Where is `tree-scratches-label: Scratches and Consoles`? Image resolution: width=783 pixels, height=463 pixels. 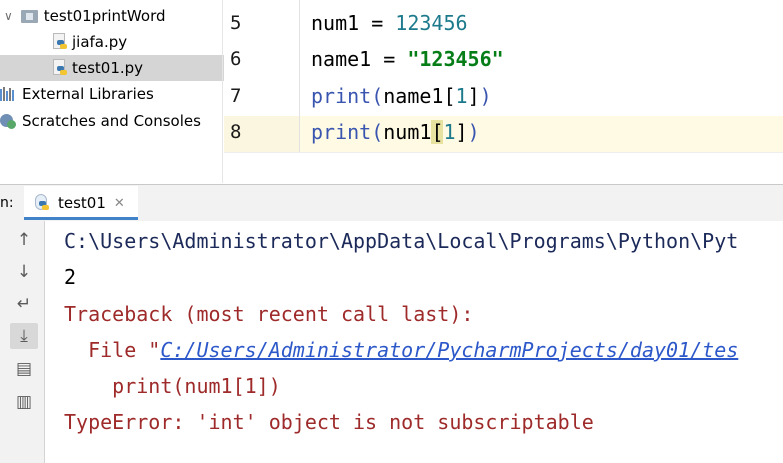
tree-scratches-label: Scratches and Consoles is located at coordinates (111, 121).